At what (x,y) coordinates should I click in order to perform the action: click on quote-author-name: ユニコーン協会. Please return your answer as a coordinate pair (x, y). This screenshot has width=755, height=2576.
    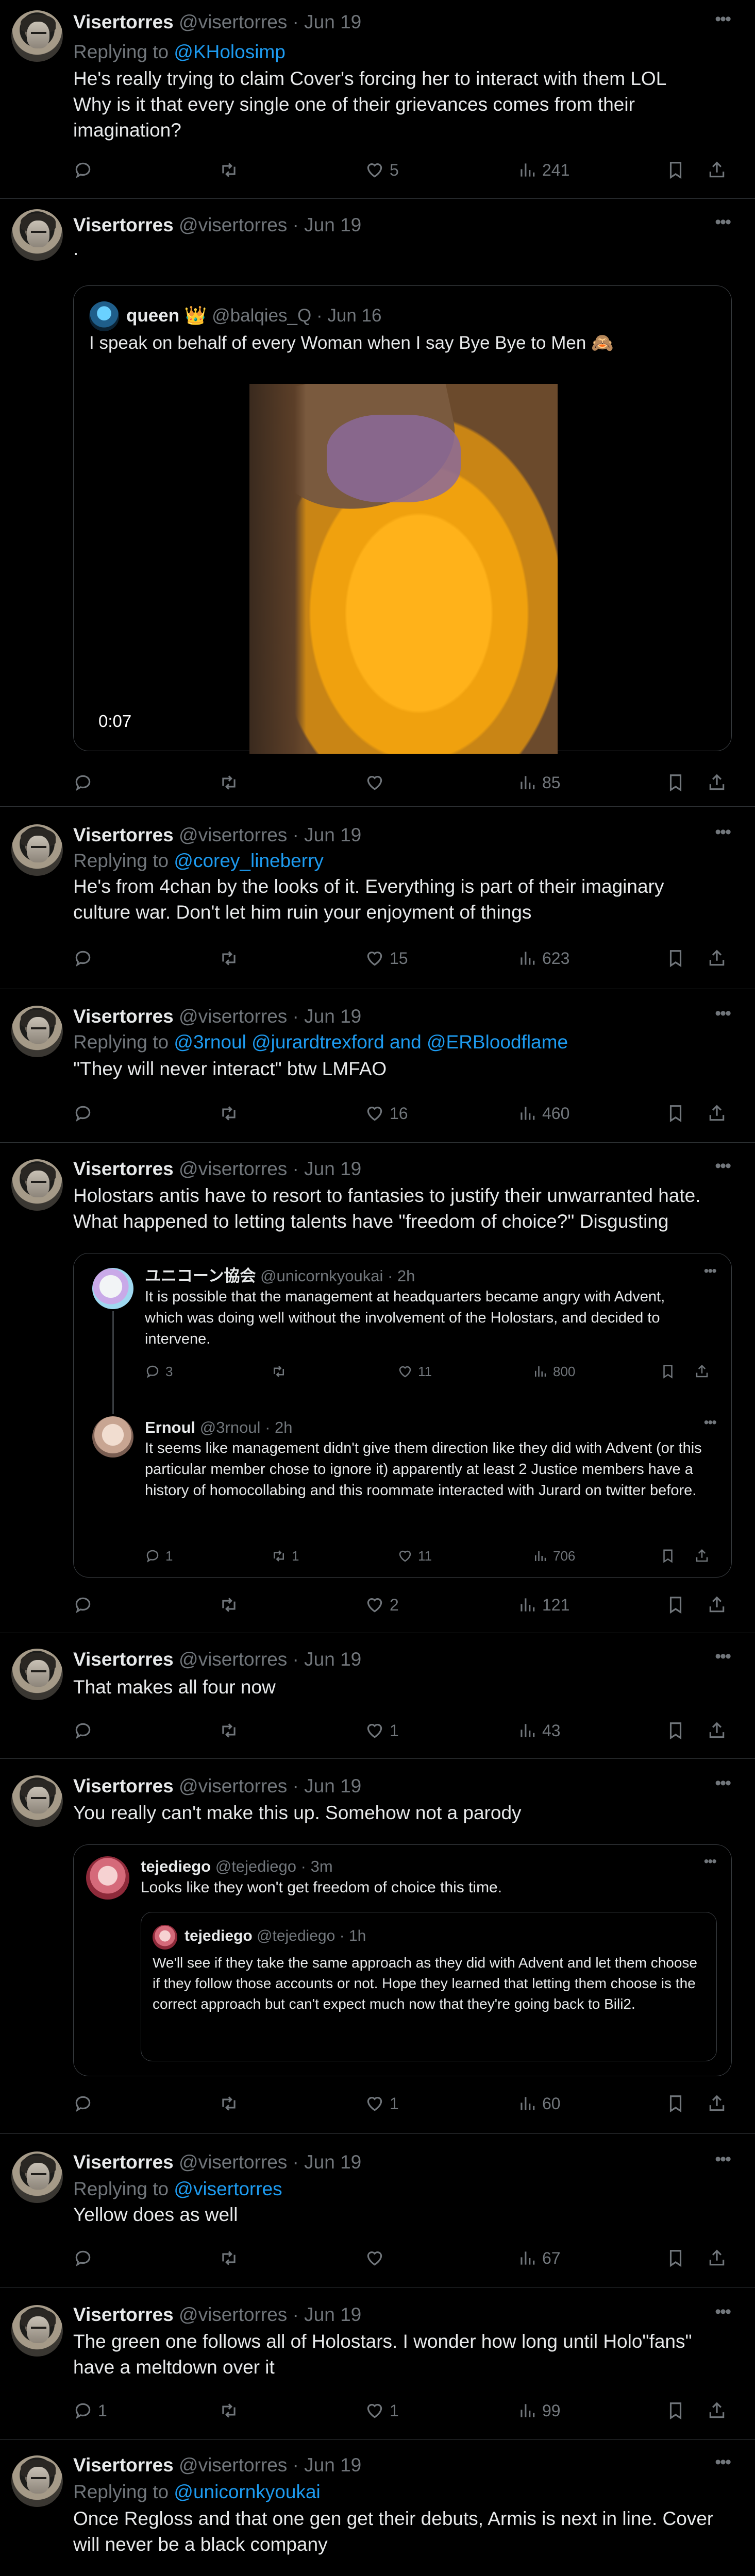
    Looking at the image, I should click on (200, 1276).